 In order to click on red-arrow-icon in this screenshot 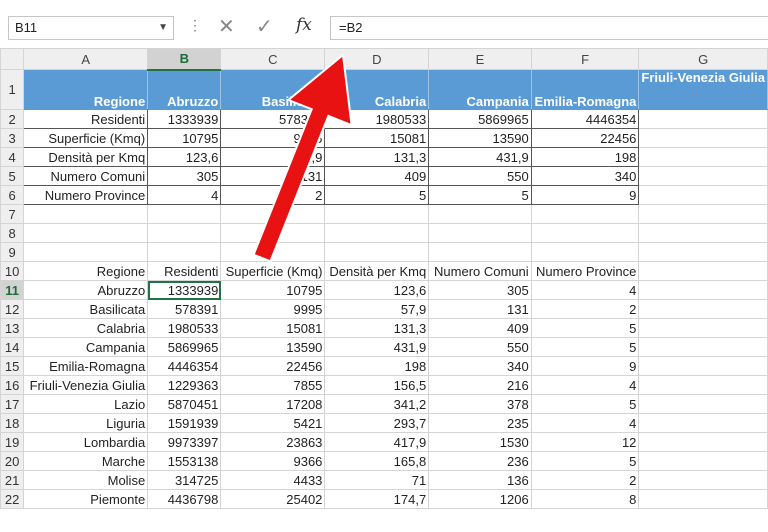, I will do `click(302, 158)`.